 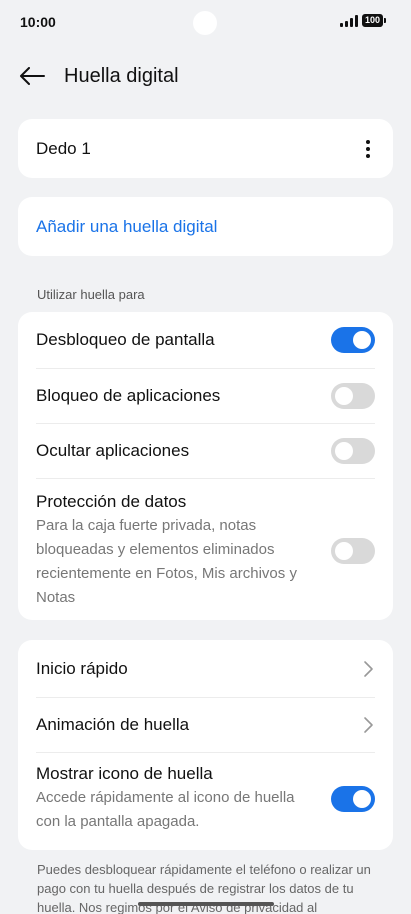 I want to click on data-protection-toggle, so click(x=353, y=550).